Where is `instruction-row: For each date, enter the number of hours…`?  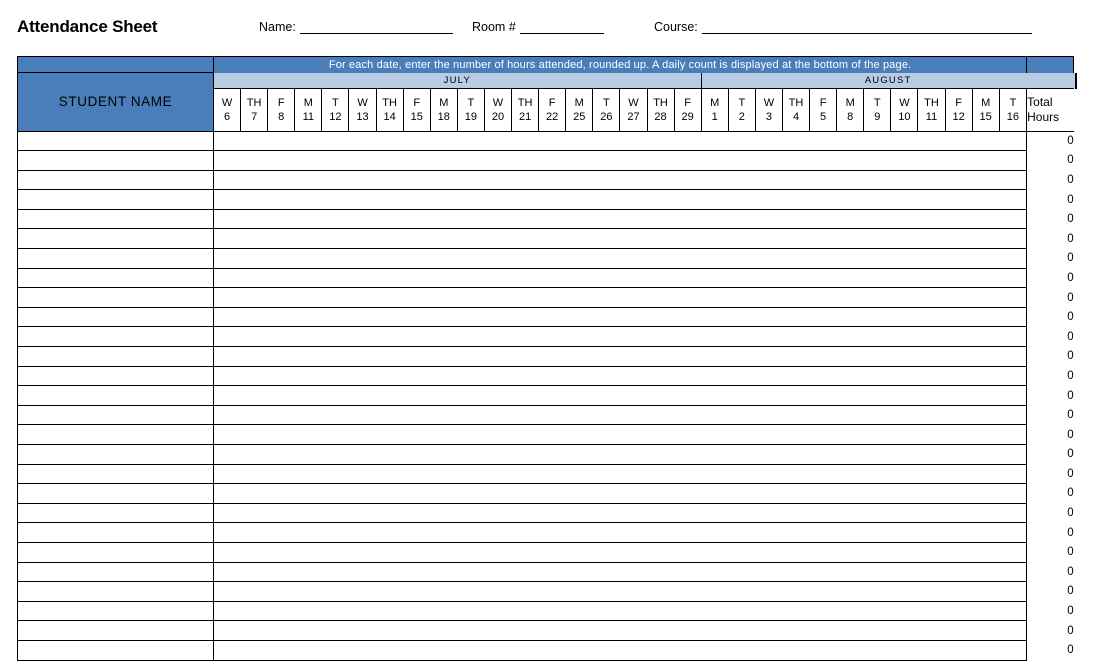
instruction-row: For each date, enter the number of hours… is located at coordinates (547, 64).